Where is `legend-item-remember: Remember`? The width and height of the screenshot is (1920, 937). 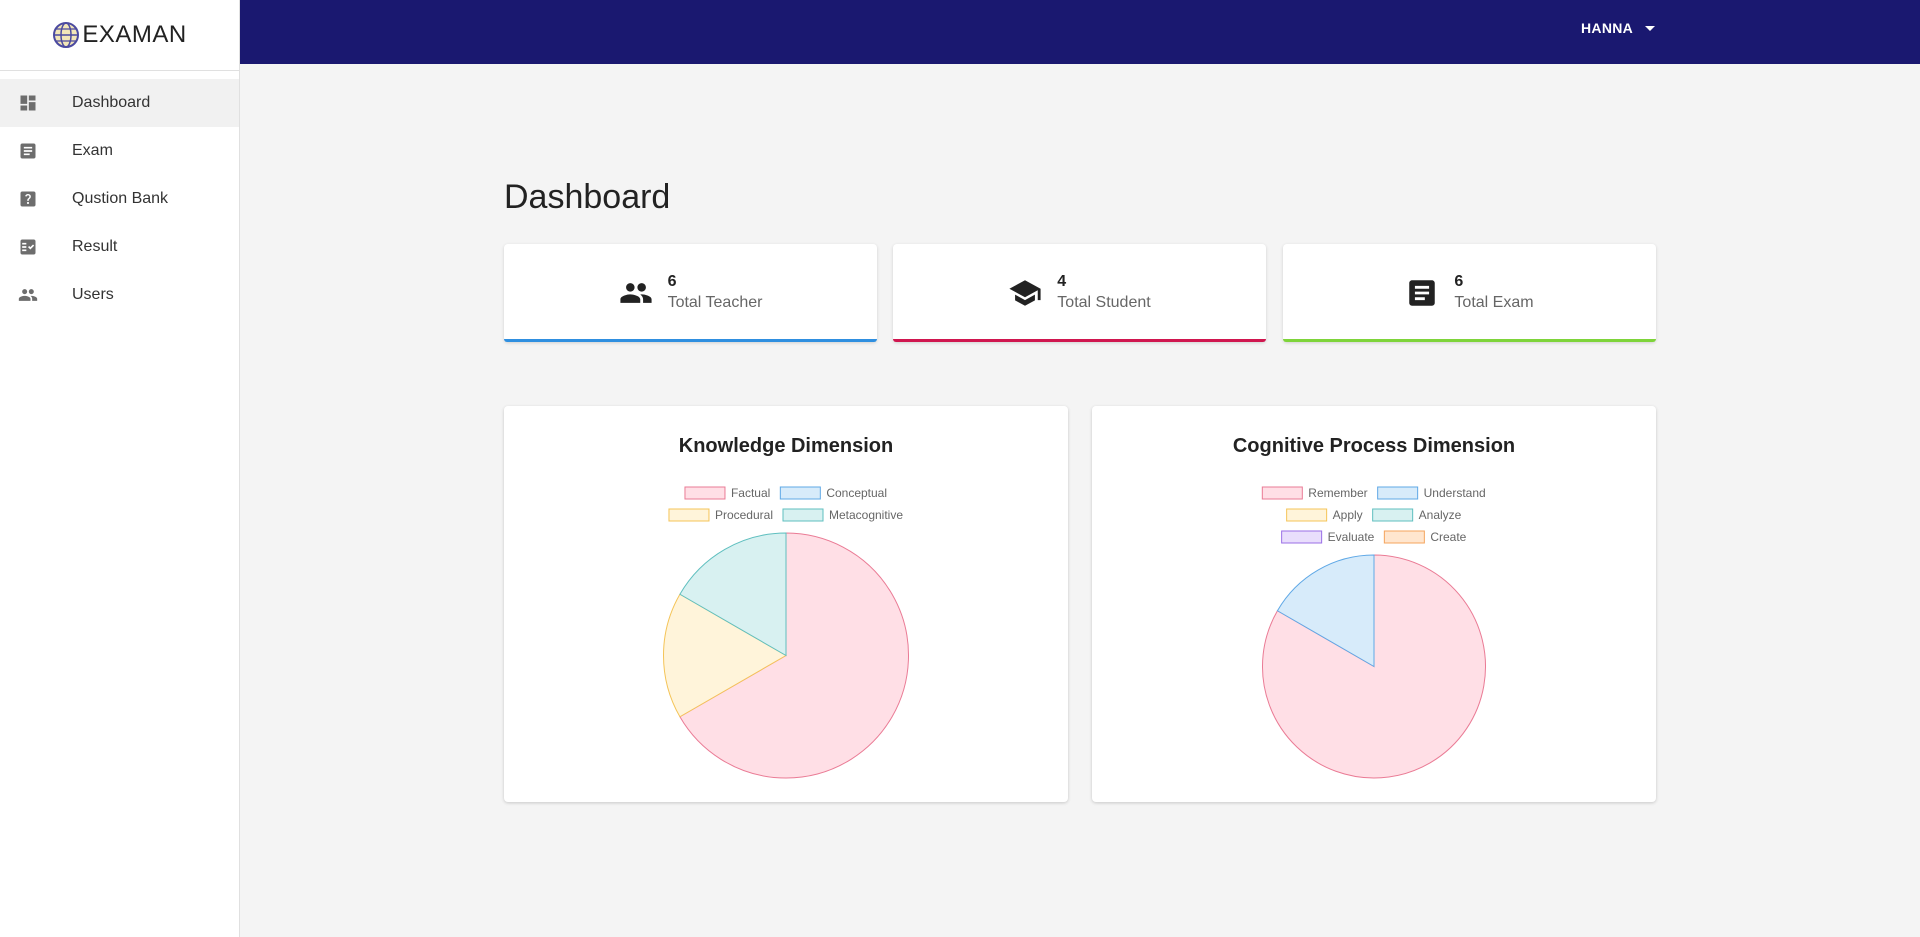
legend-item-remember: Remember is located at coordinates (1314, 493).